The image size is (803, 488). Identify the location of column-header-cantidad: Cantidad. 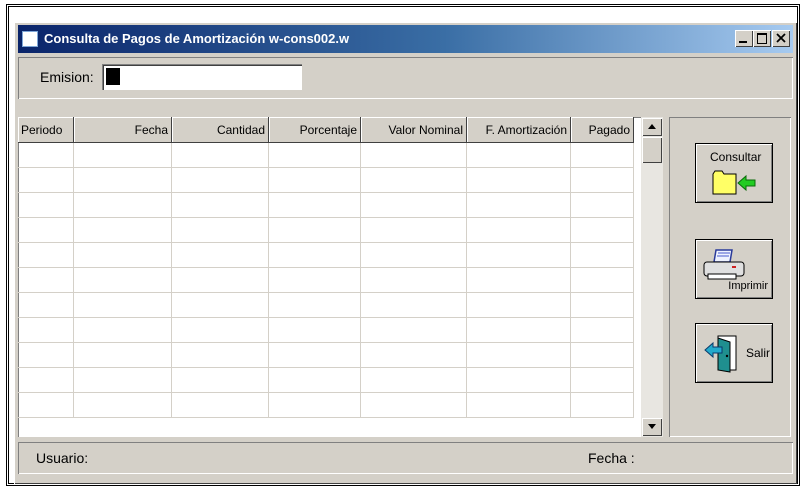
(220, 130).